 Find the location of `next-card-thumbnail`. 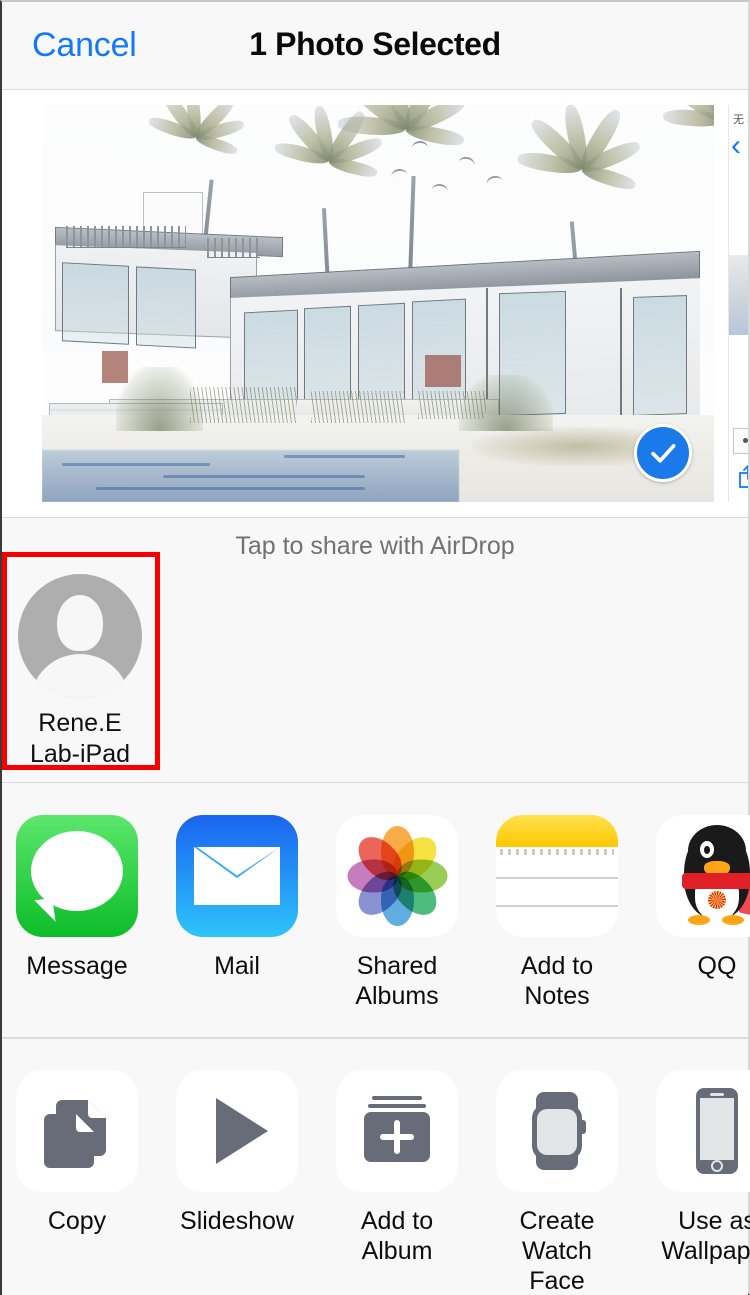

next-card-thumbnail is located at coordinates (740, 441).